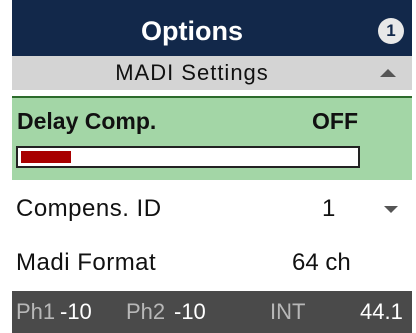 The width and height of the screenshot is (416, 333). I want to click on triangle-up-icon, so click(388, 73).